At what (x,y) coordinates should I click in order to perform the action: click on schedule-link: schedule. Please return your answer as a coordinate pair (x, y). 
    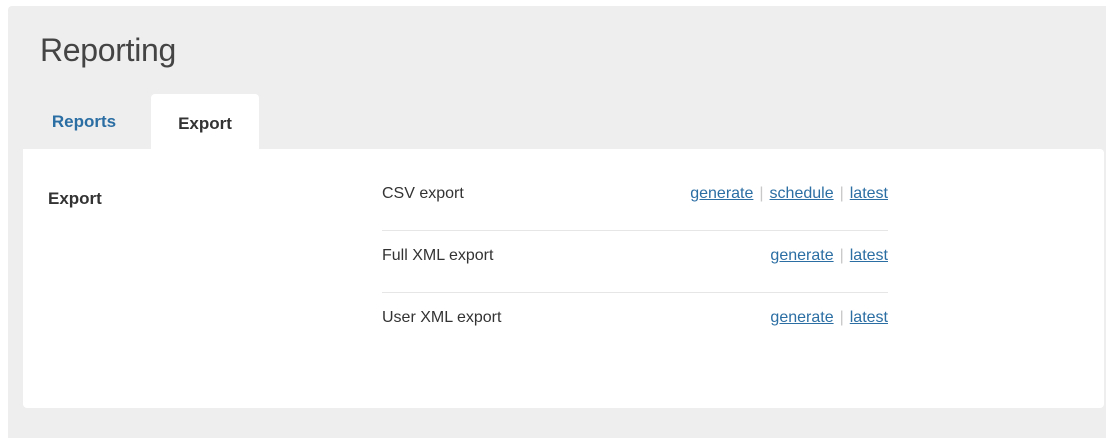
    Looking at the image, I should click on (802, 193).